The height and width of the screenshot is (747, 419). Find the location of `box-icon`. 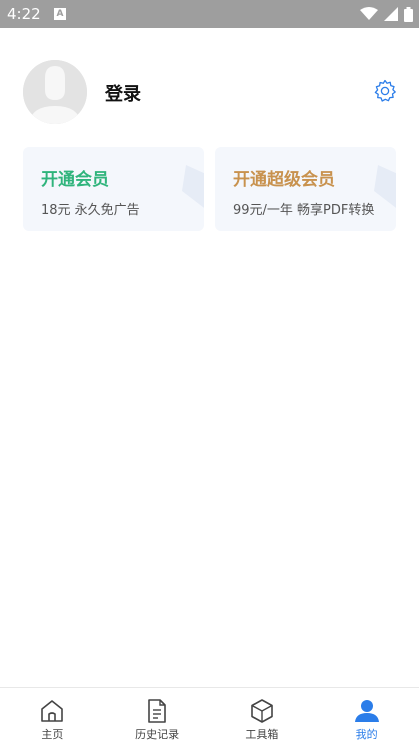

box-icon is located at coordinates (262, 711).